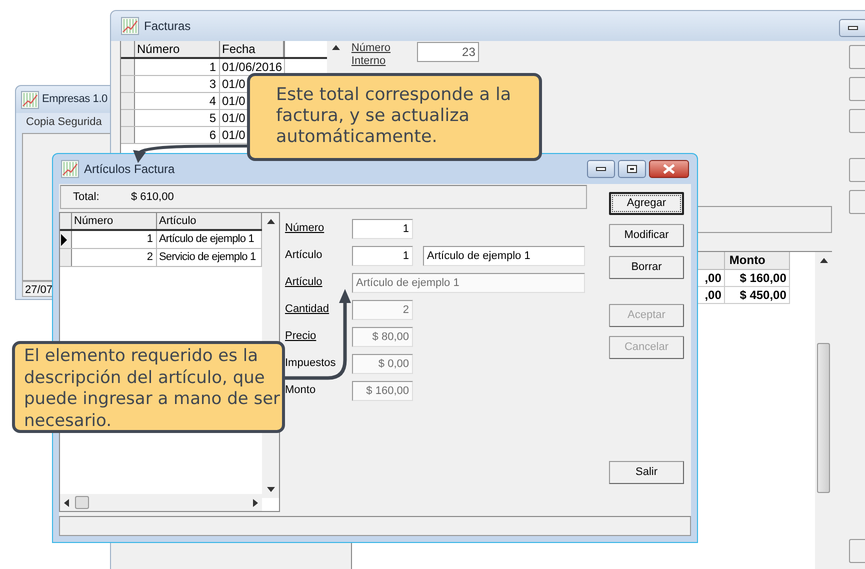 The image size is (865, 569). I want to click on button: Agregar, so click(646, 203).